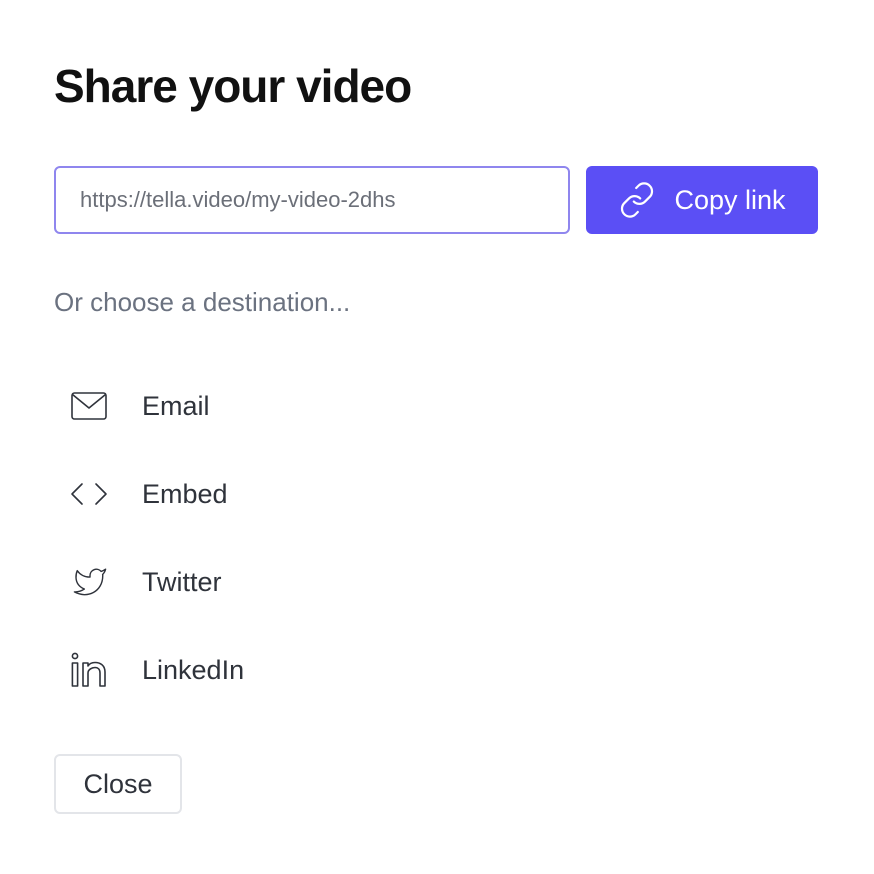 The image size is (874, 874). I want to click on destination-twitter: Twitter, so click(264, 582).